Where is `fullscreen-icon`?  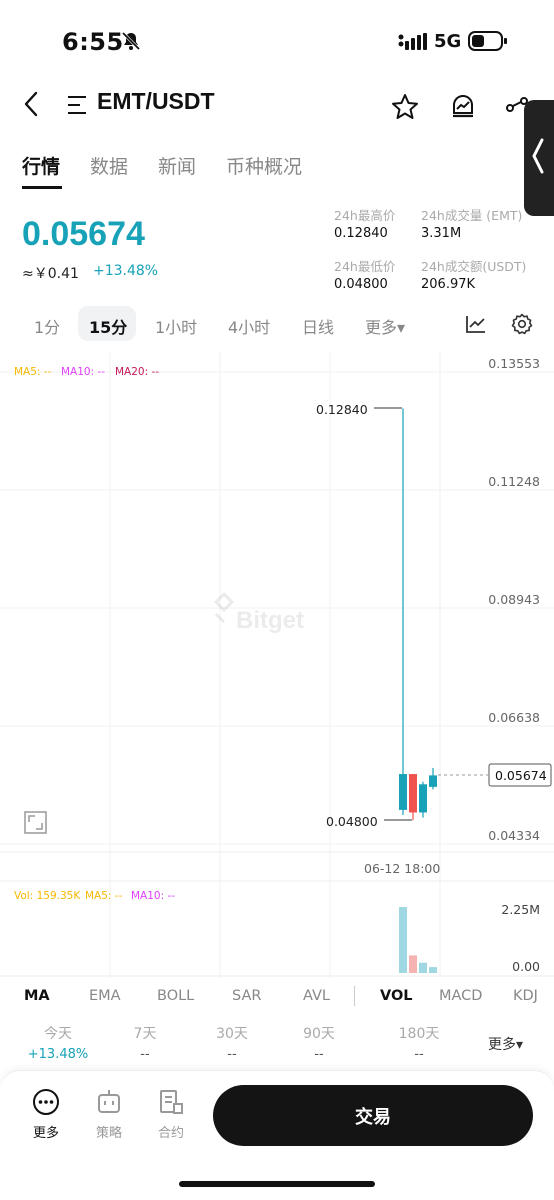
fullscreen-icon is located at coordinates (35, 822).